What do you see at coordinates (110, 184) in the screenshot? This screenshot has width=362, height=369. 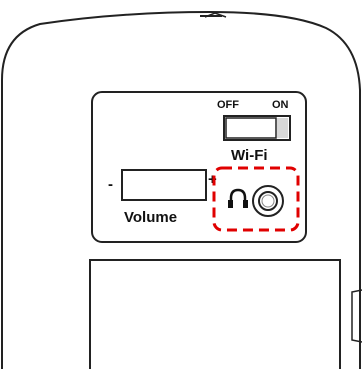 I see `volume-minus-label: -` at bounding box center [110, 184].